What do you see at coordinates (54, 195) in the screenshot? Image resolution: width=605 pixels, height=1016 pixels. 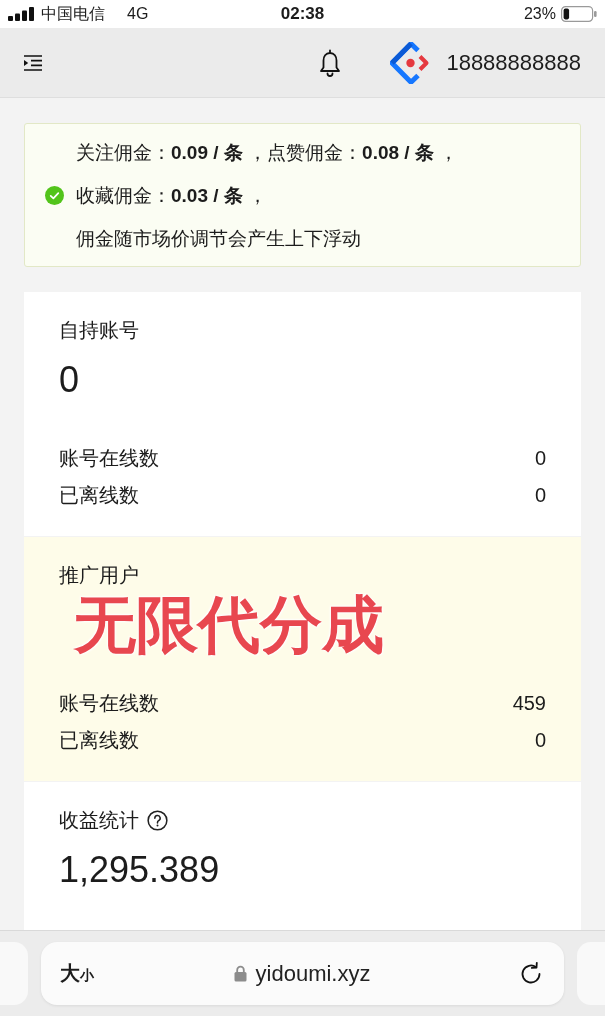 I see `check-circle-icon` at bounding box center [54, 195].